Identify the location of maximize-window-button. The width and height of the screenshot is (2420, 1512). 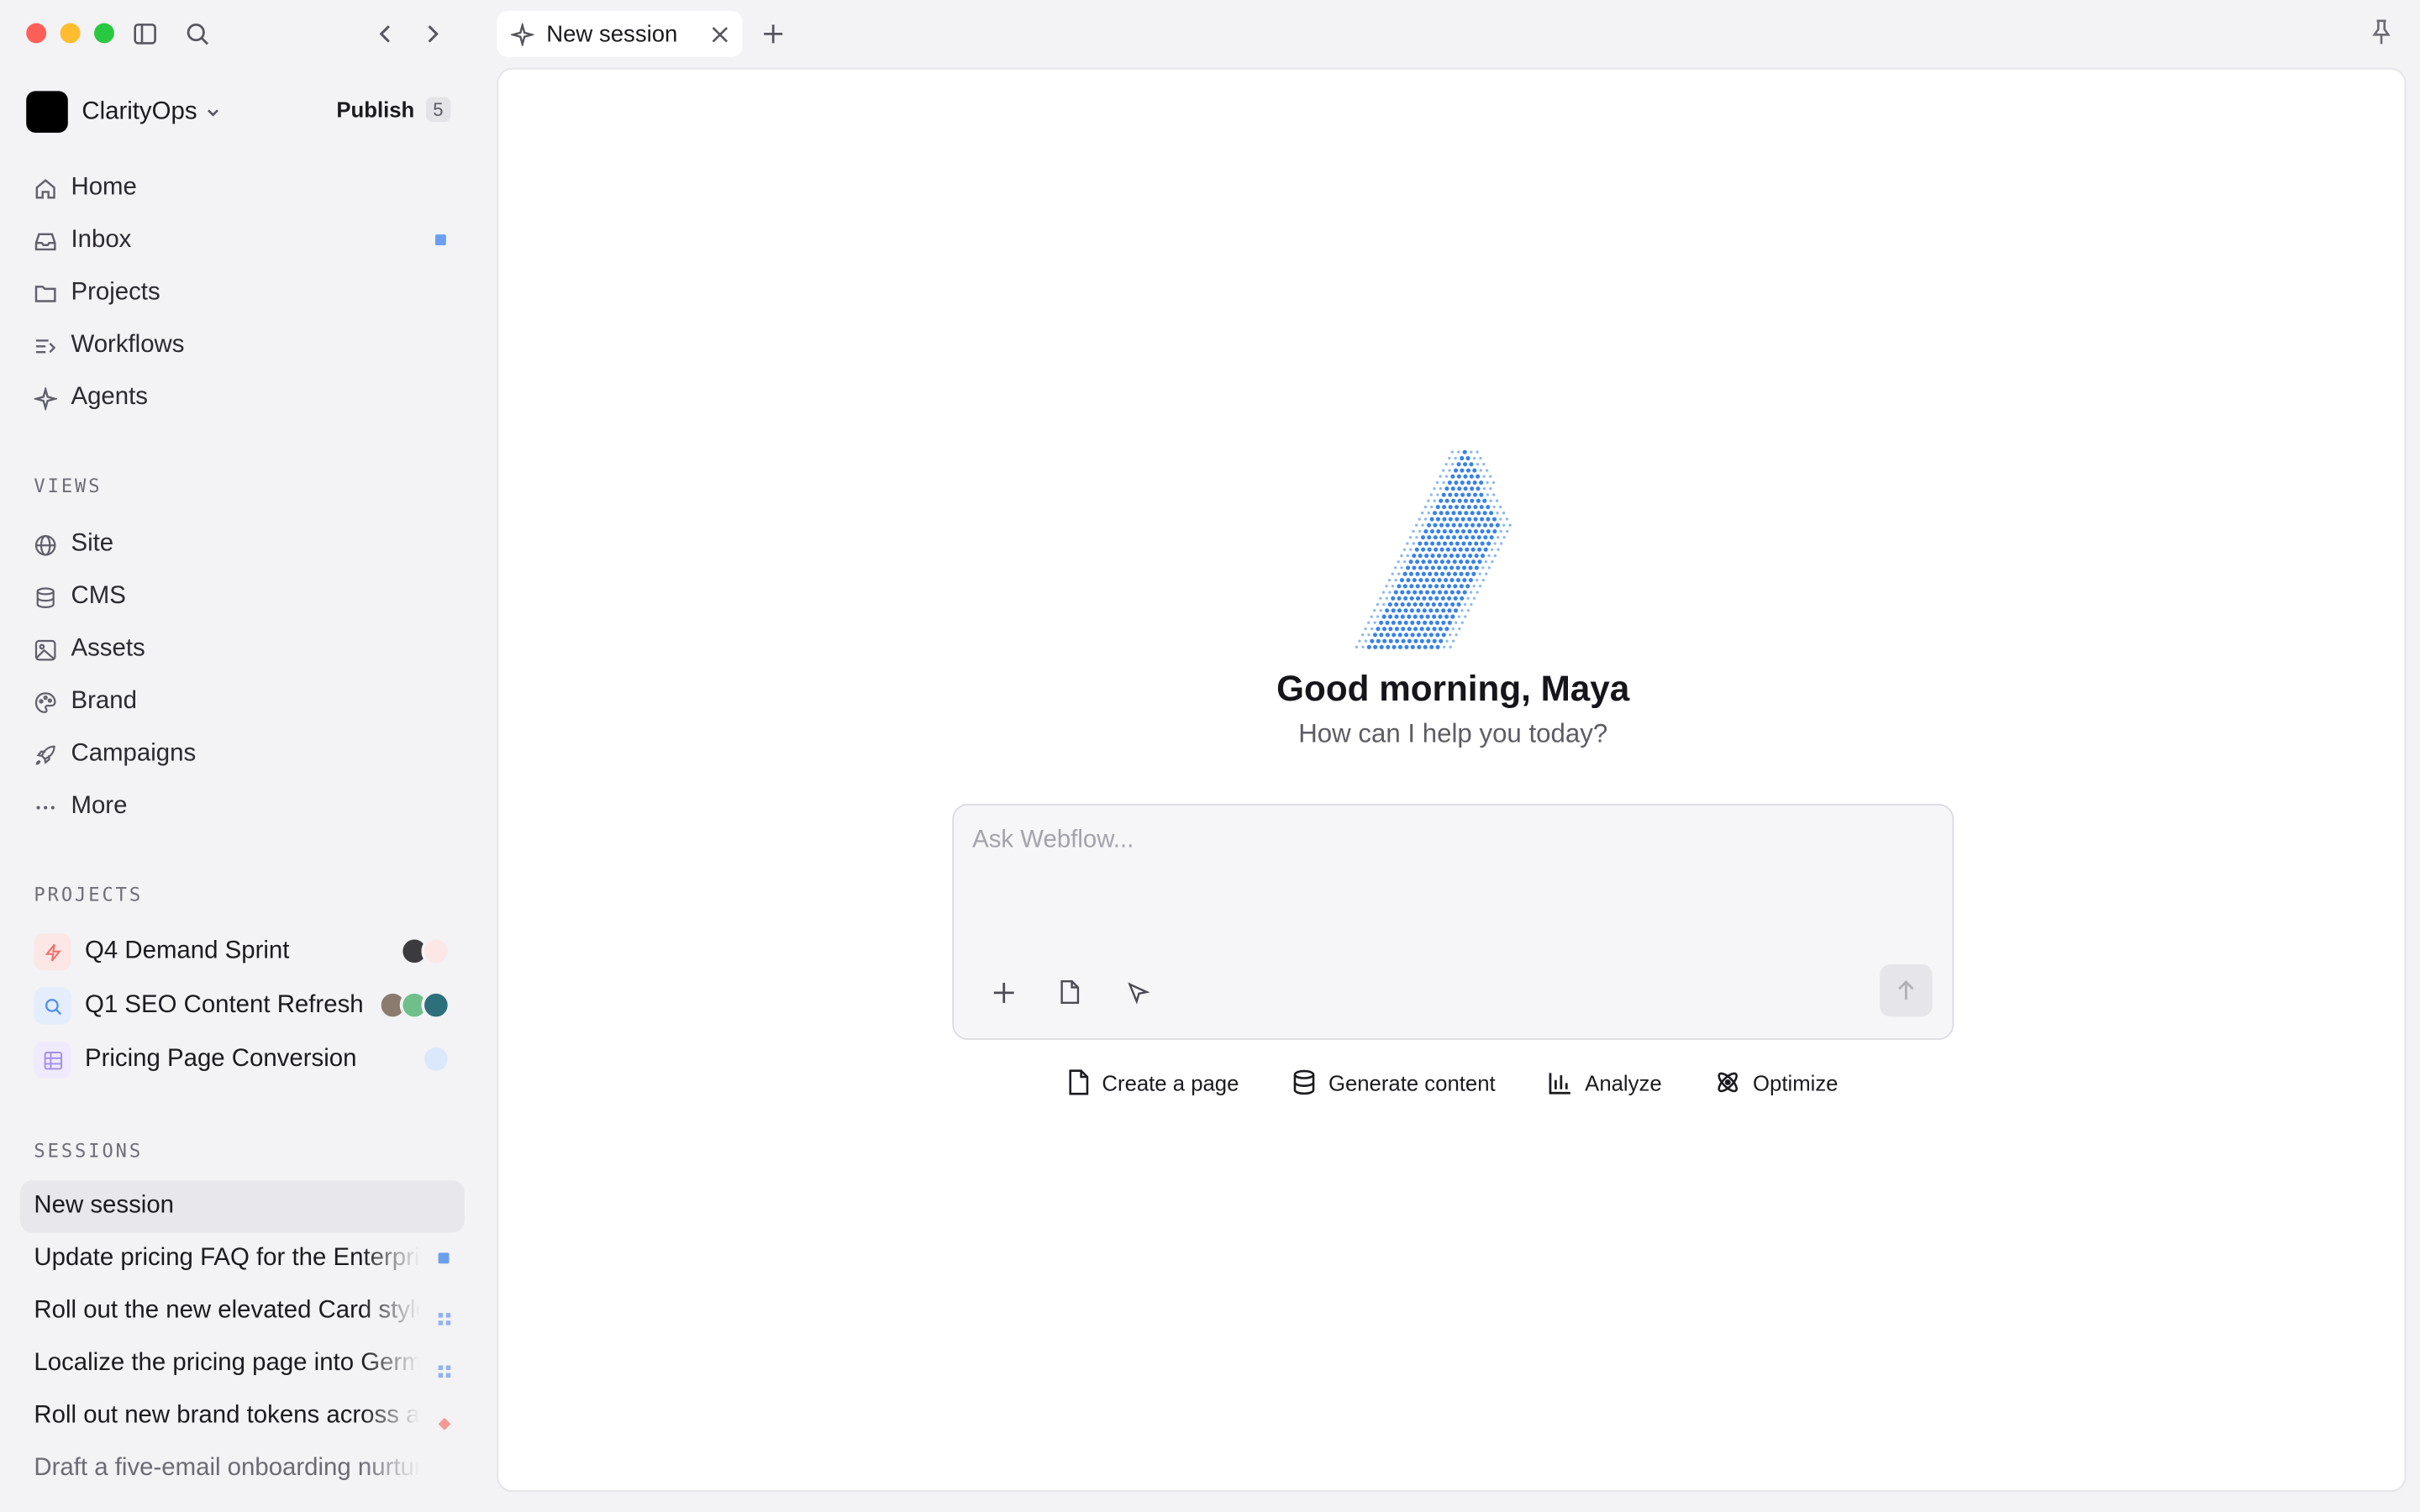
(104, 33).